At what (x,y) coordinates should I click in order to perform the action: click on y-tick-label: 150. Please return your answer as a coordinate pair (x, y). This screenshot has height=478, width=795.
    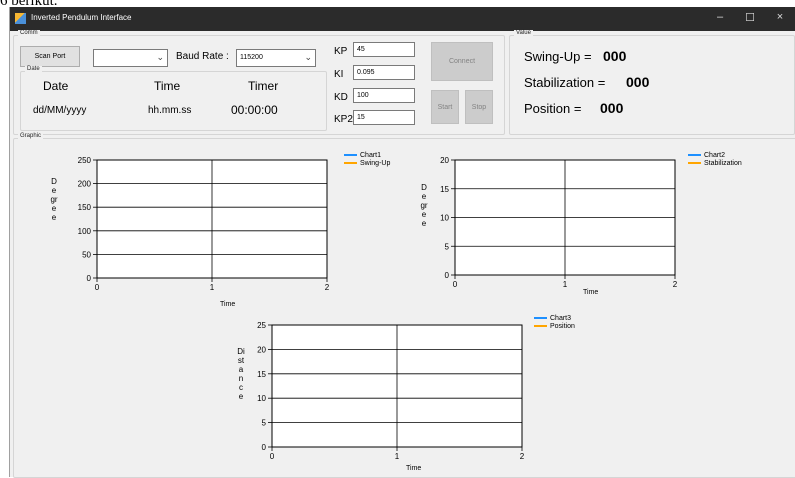
    Looking at the image, I should click on (85, 207).